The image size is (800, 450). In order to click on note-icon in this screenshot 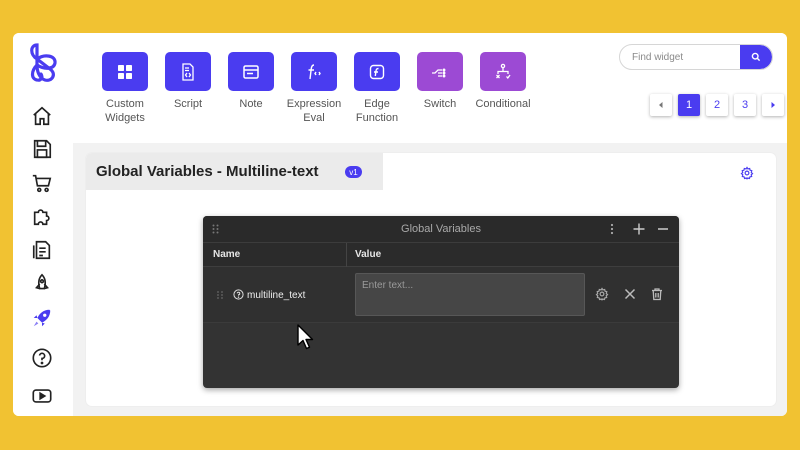, I will do `click(251, 71)`.